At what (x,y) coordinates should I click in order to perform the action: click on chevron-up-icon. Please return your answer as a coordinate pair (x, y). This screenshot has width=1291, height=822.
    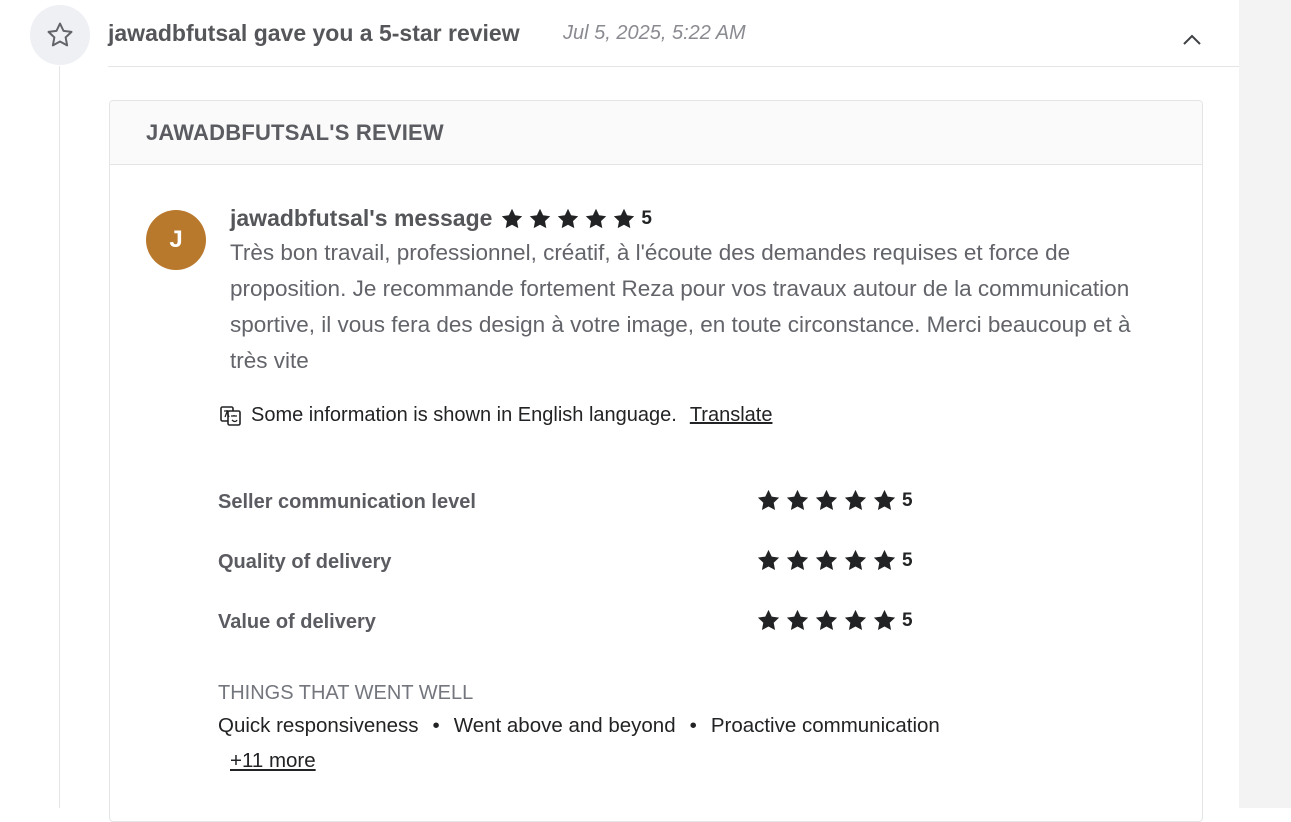
    Looking at the image, I should click on (1192, 39).